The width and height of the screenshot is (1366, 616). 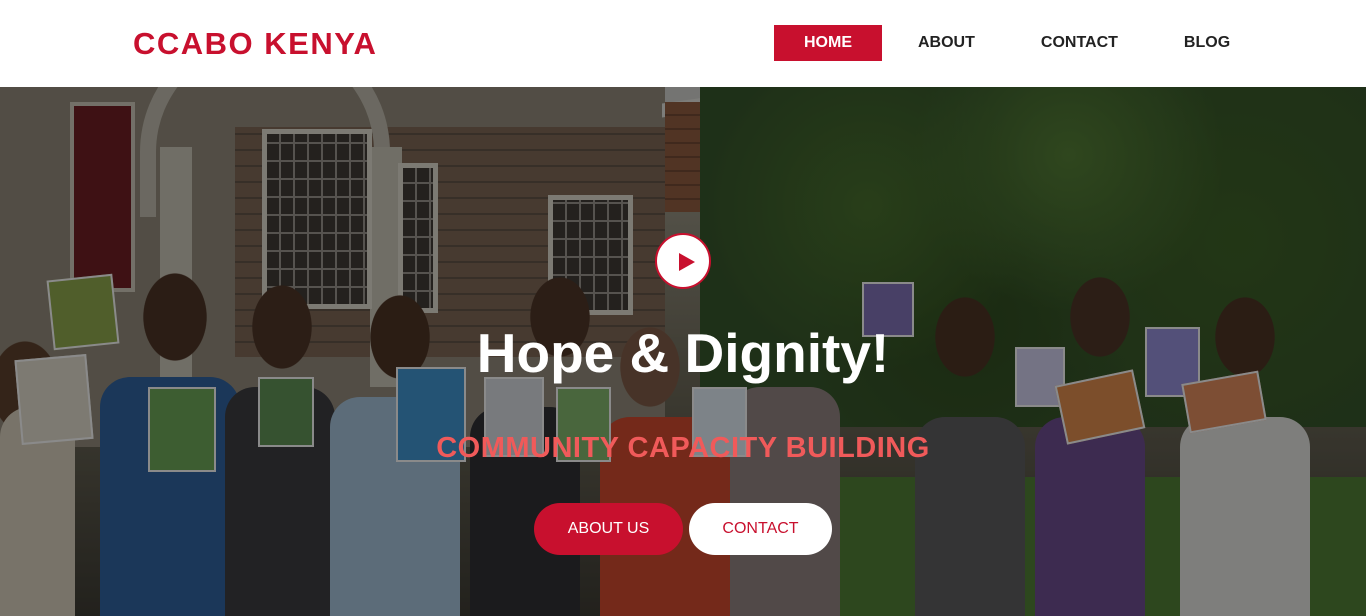 What do you see at coordinates (608, 529) in the screenshot?
I see `about-us-button: ABOUT US` at bounding box center [608, 529].